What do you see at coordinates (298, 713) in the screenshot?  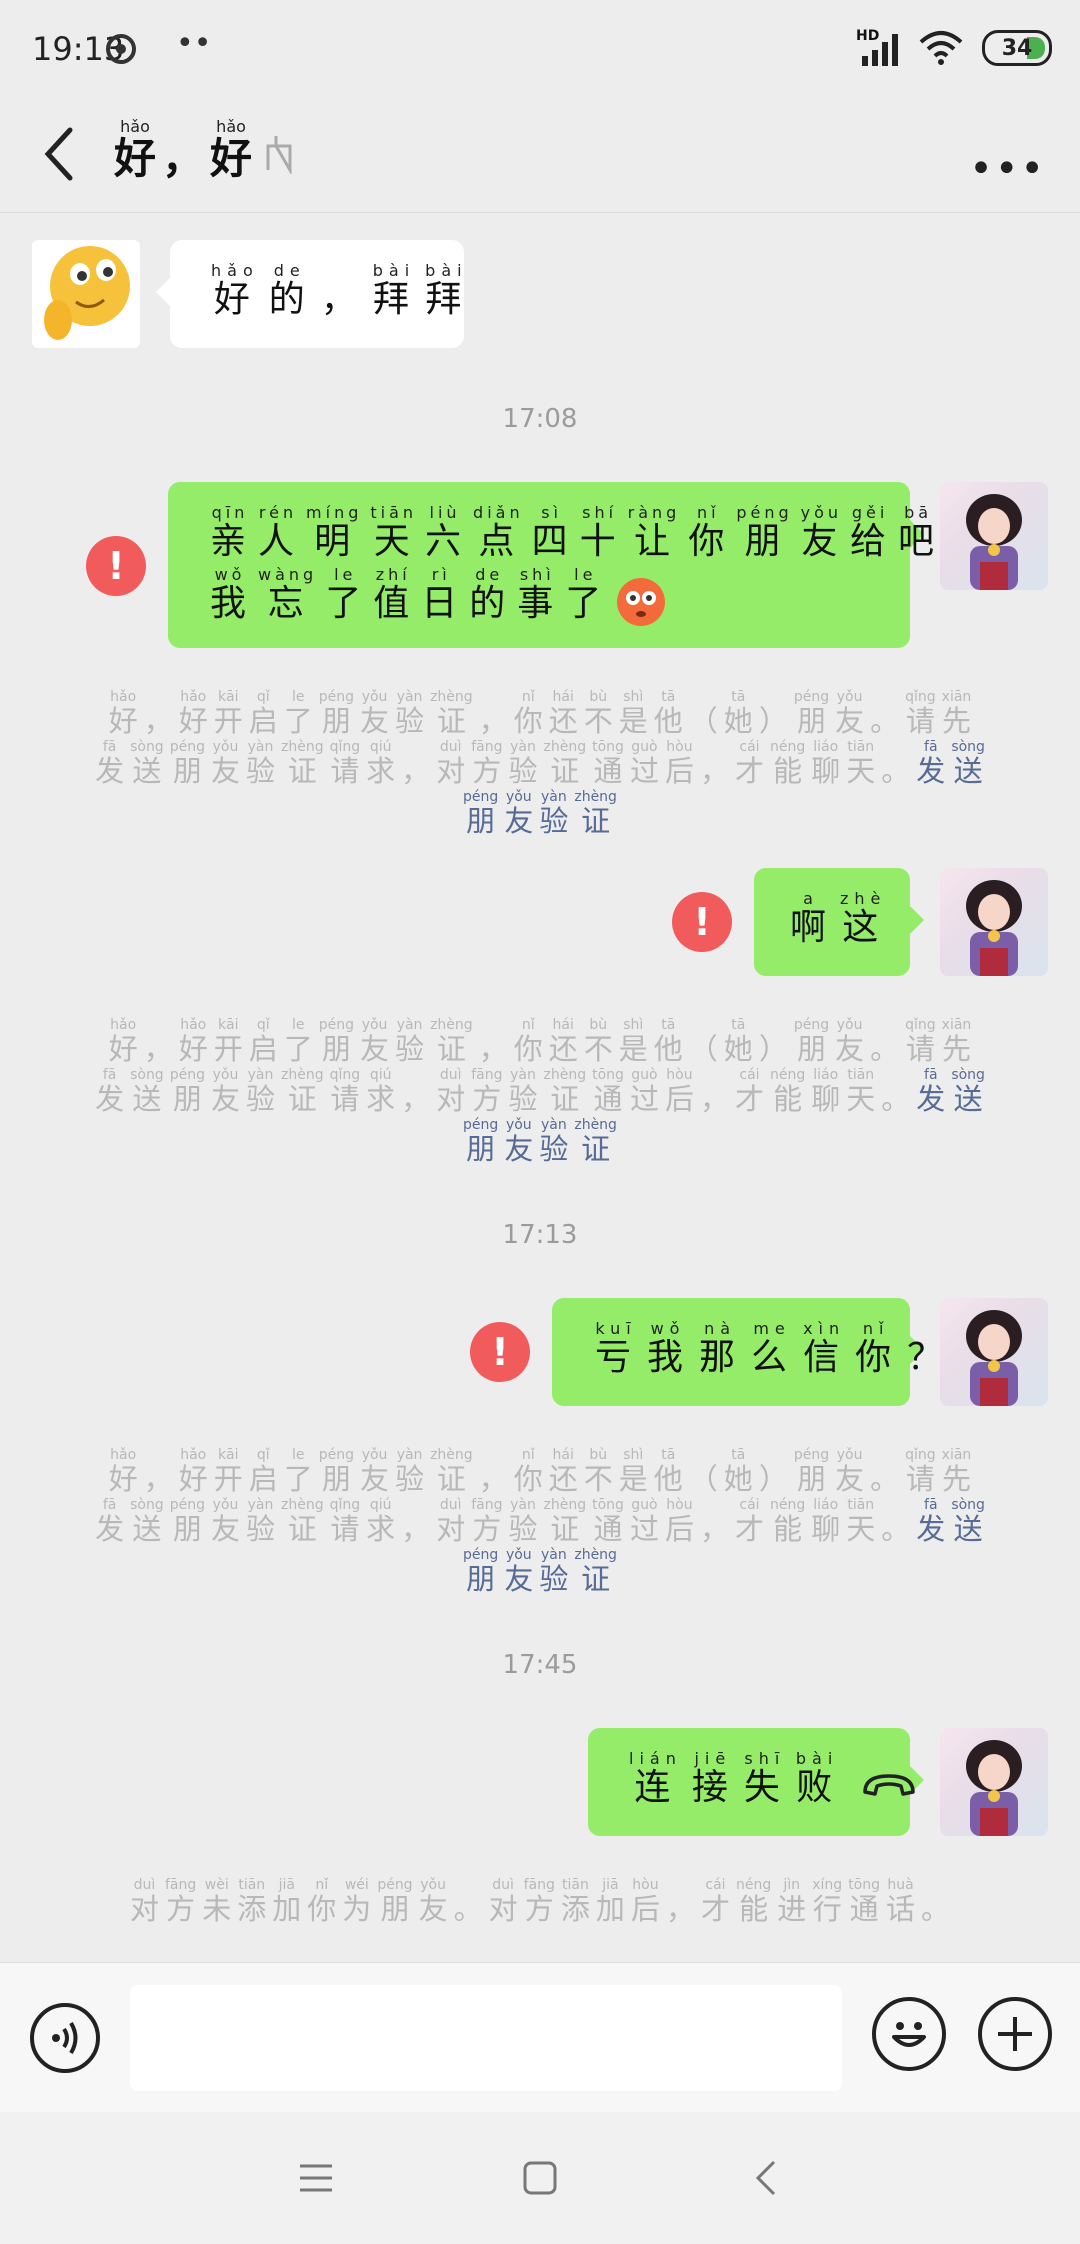 I see `notice-char: le 了` at bounding box center [298, 713].